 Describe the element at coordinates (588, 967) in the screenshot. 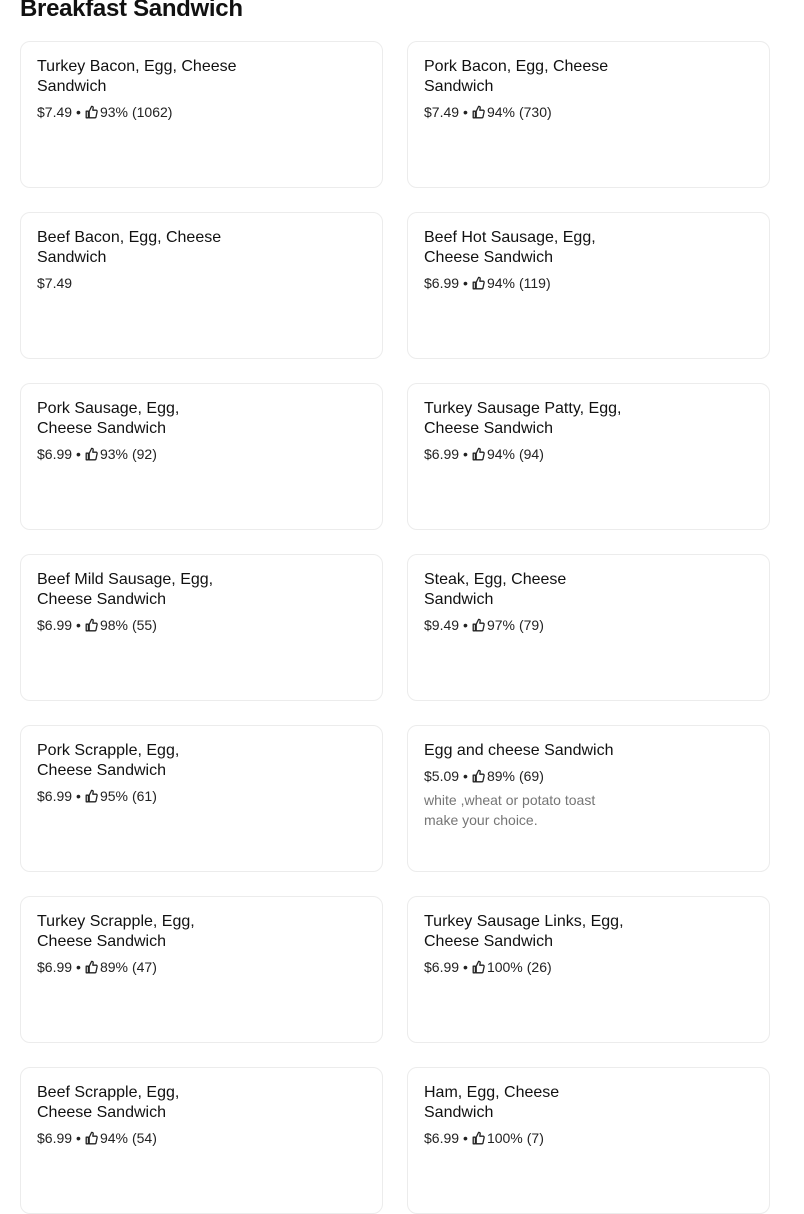

I see `menu-item-meta: $6.99 • 100% (26)` at that location.